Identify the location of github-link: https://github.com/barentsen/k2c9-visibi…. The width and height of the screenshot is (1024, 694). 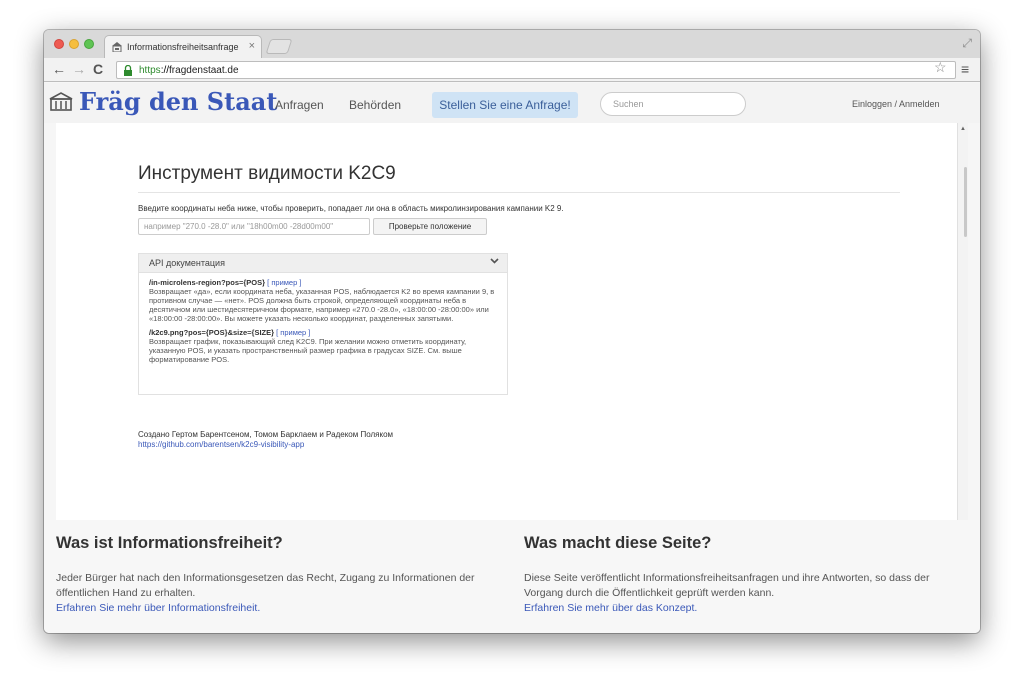
(221, 444).